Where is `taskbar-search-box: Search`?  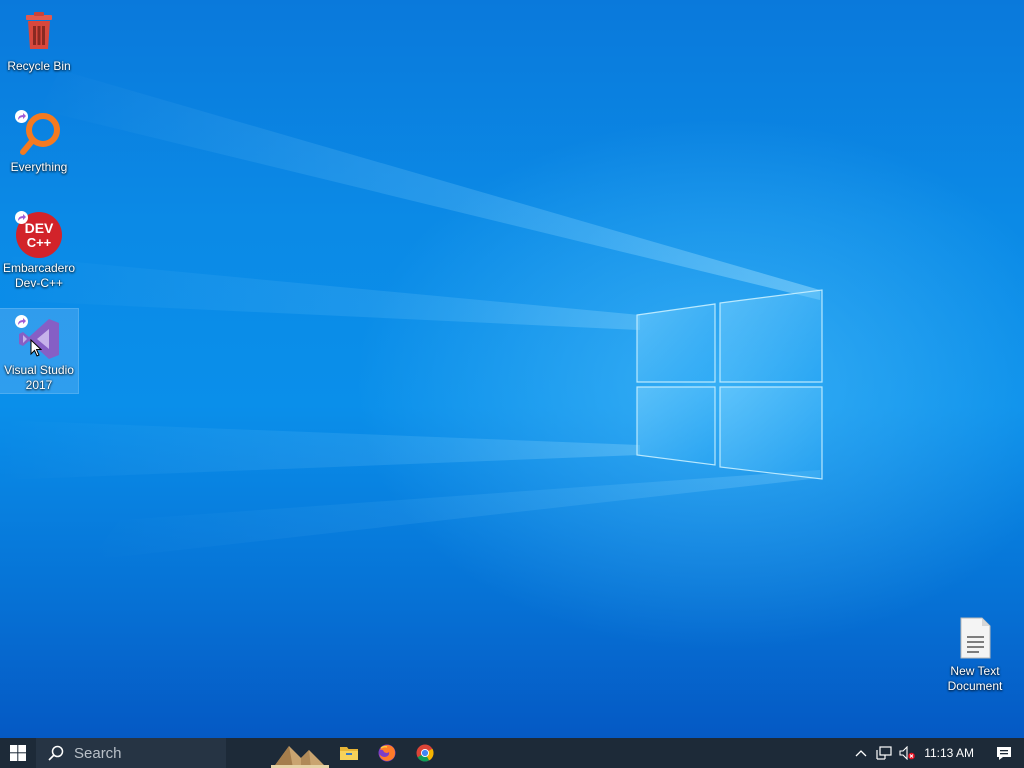 taskbar-search-box: Search is located at coordinates (131, 753).